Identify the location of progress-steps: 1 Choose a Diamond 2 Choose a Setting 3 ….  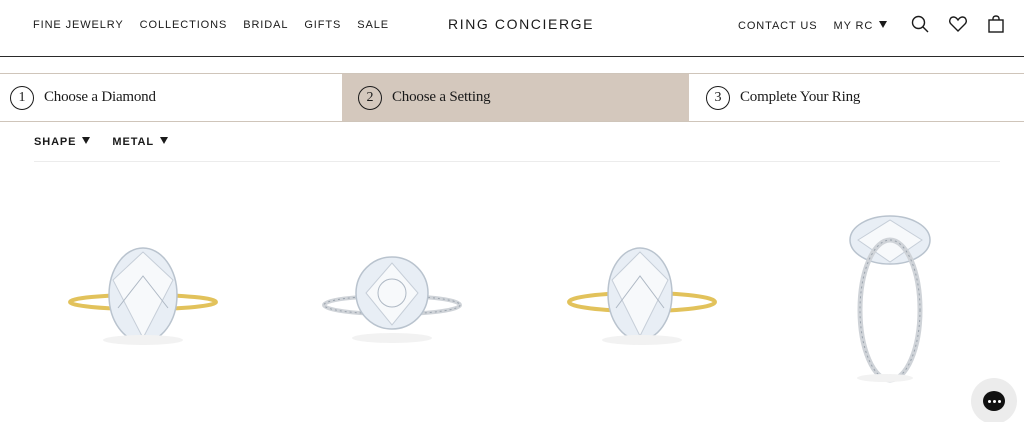
(512, 97).